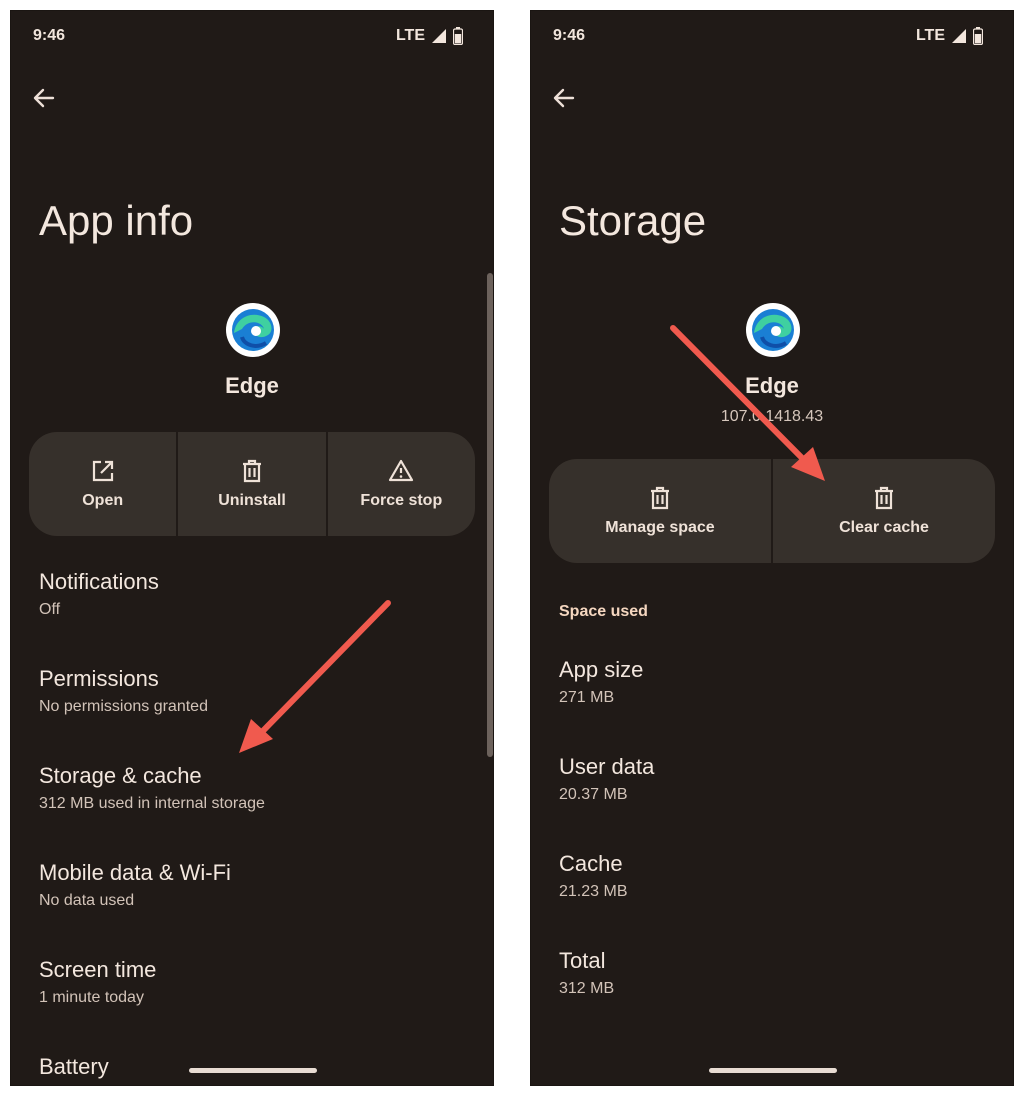  I want to click on item-title: Storage & cache, so click(120, 775).